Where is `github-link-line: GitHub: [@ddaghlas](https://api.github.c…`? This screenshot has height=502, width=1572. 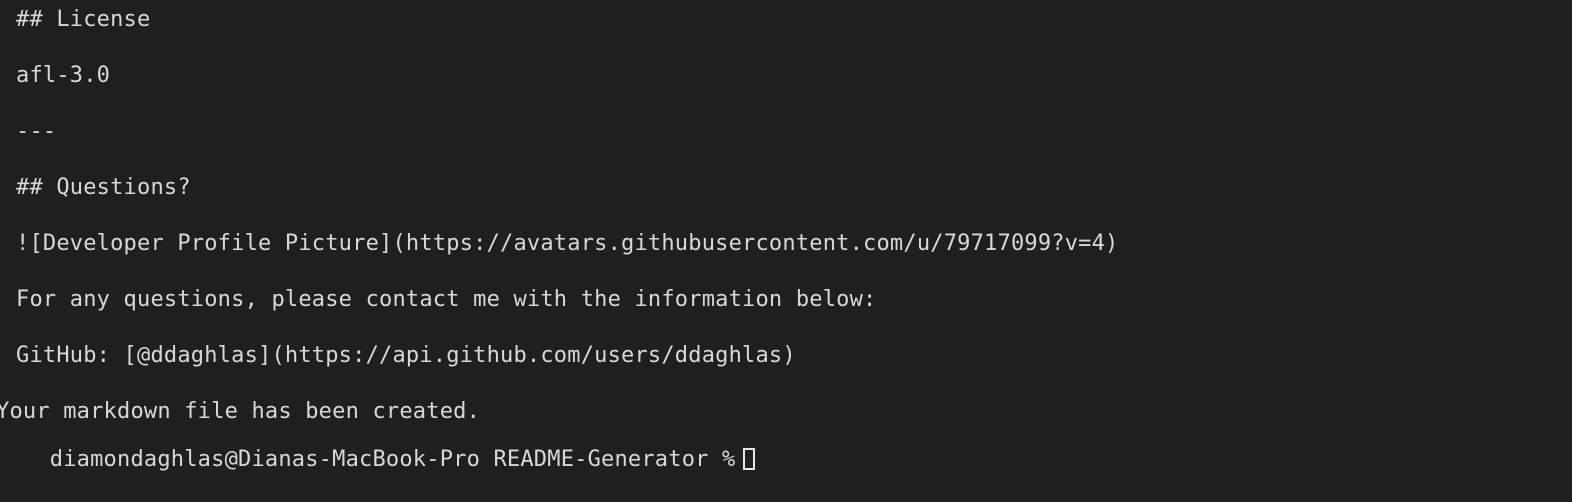
github-link-line: GitHub: [@ddaghlas](https://api.github.c… is located at coordinates (406, 355).